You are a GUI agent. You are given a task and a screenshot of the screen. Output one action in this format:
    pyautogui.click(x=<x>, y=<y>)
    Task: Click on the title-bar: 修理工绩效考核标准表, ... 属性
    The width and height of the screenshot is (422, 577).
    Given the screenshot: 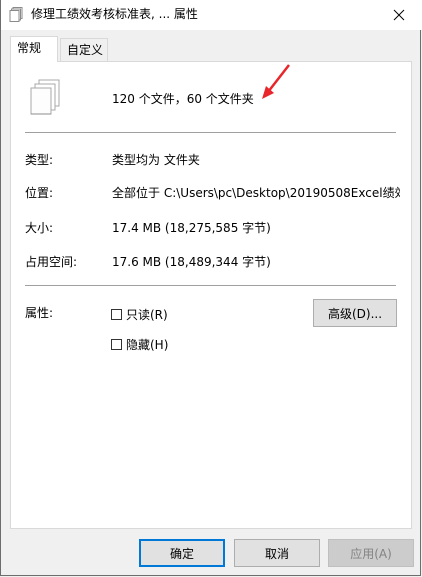 What is the action you would take?
    pyautogui.click(x=211, y=15)
    